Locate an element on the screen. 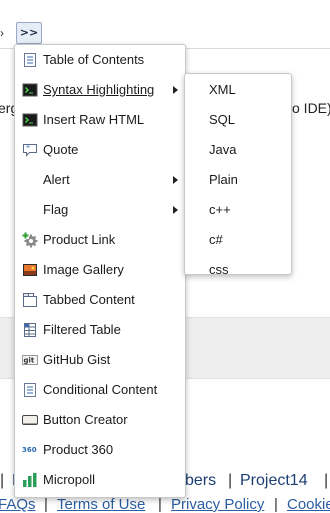  menu-item-label: Micropoll is located at coordinates (69, 479).